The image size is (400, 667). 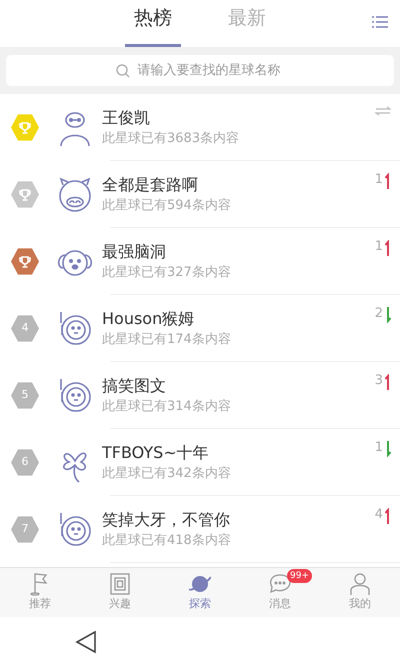 I want to click on content-count: 此星球已有314条内容, so click(x=167, y=407).